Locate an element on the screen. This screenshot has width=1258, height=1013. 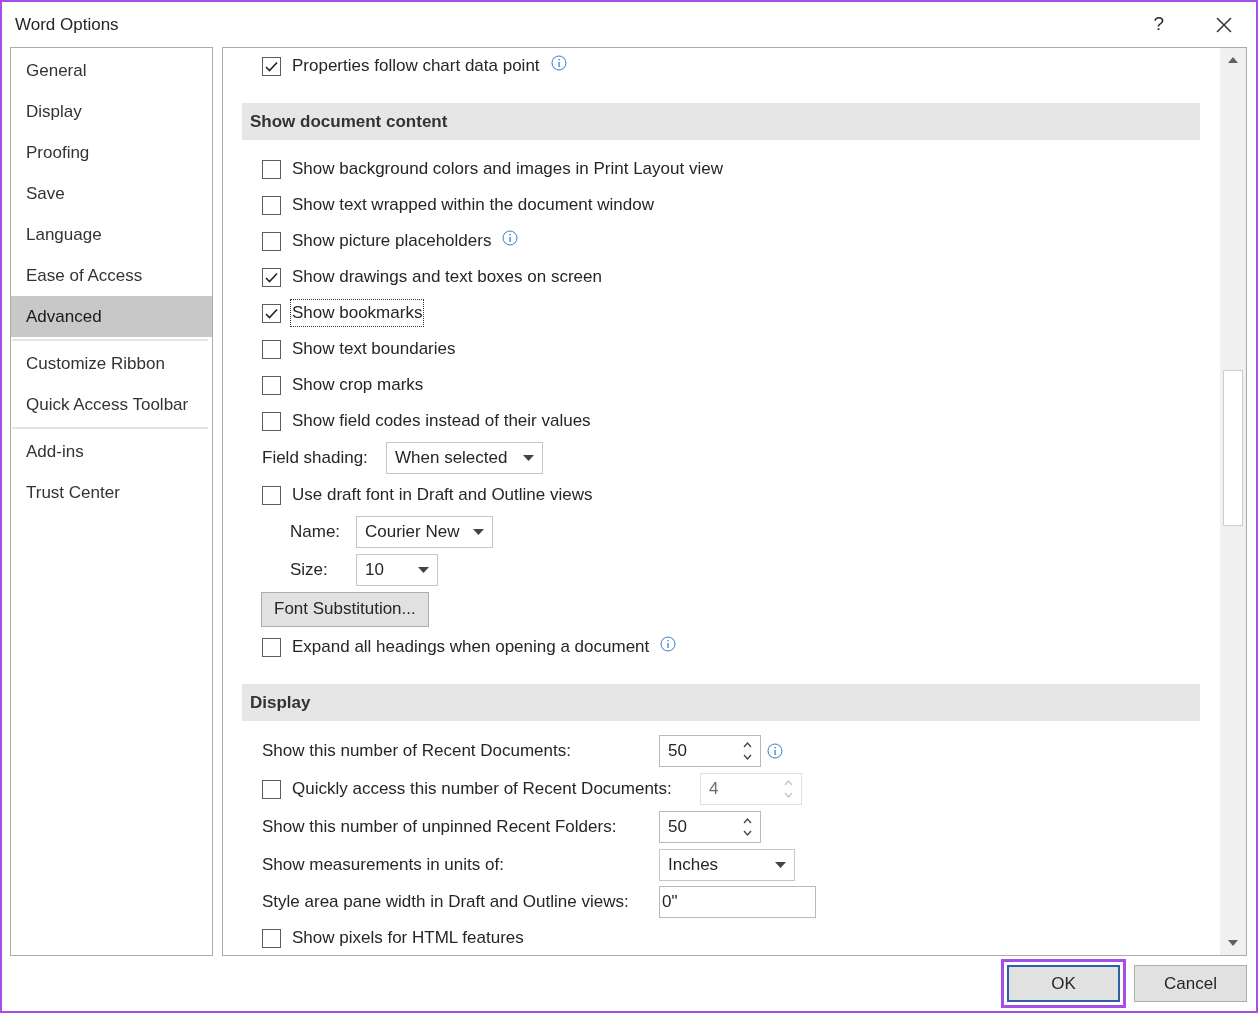
scrollbar is located at coordinates (1233, 501).